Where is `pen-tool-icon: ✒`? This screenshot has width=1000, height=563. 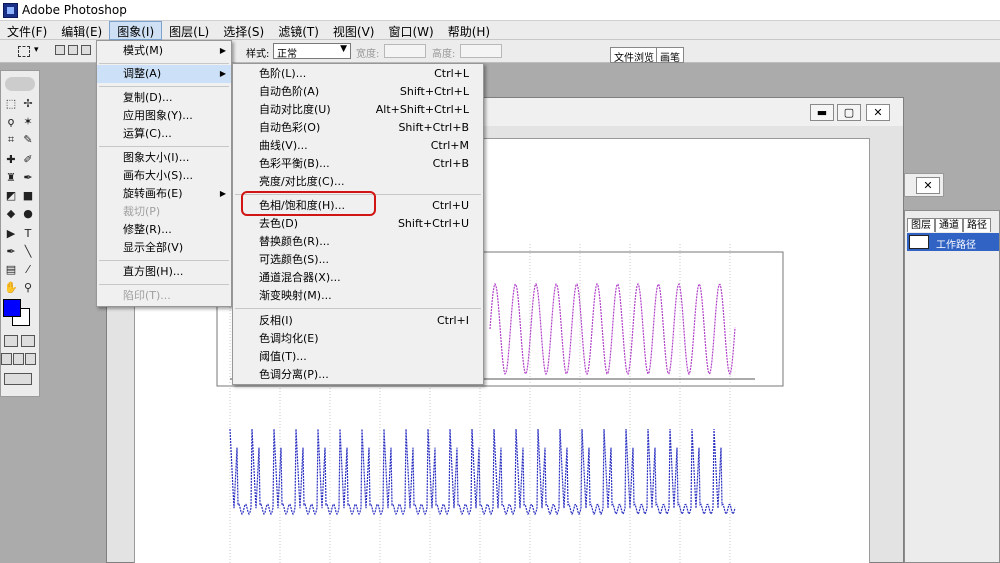 pen-tool-icon: ✒ is located at coordinates (11, 252).